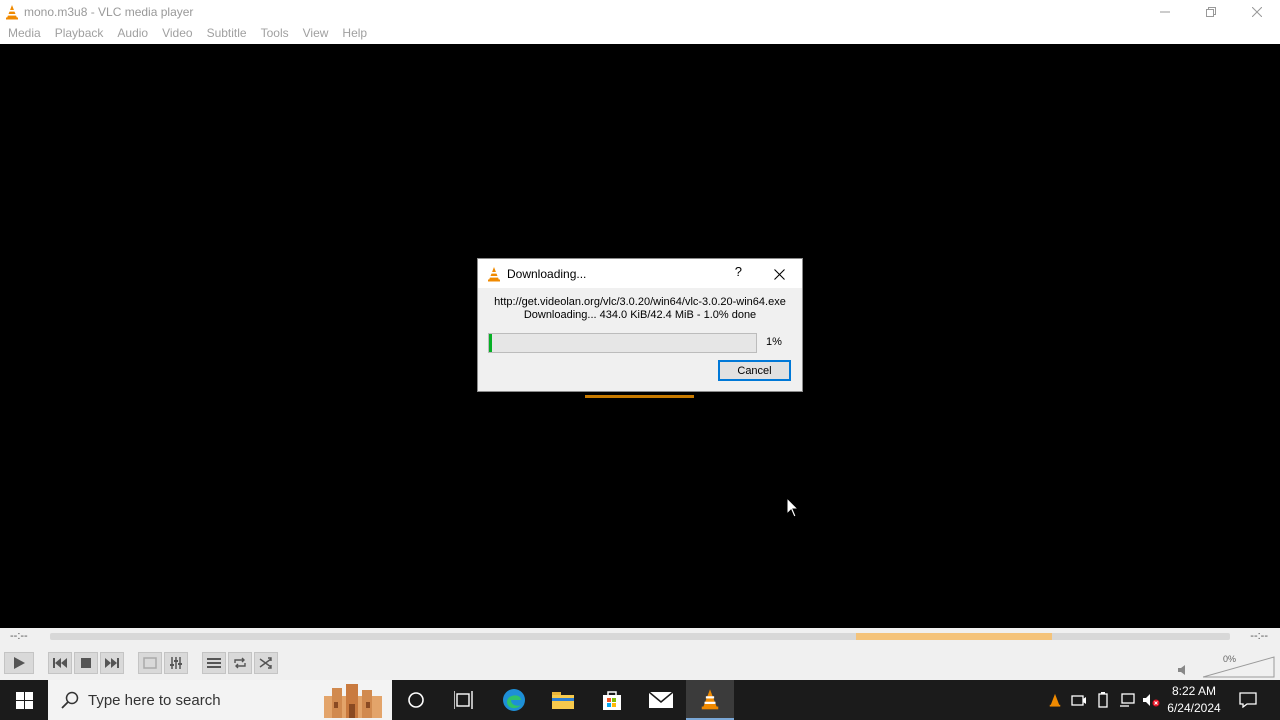 The height and width of the screenshot is (720, 1280). What do you see at coordinates (640, 273) in the screenshot?
I see `dialog-titlebar: Downloading... ?` at bounding box center [640, 273].